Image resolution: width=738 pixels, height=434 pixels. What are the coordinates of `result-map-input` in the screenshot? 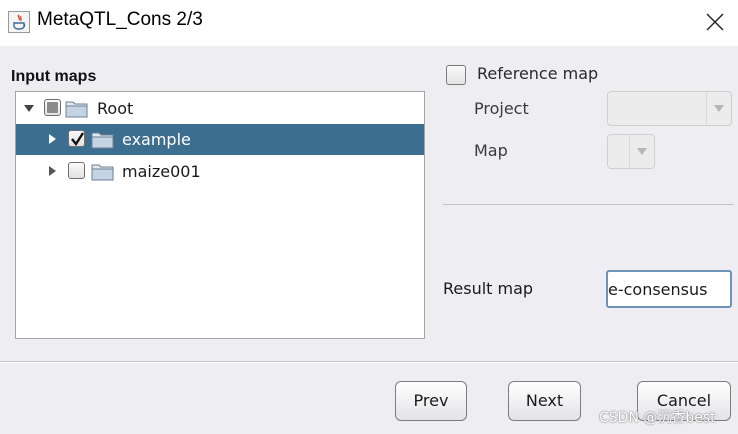 It's located at (669, 289).